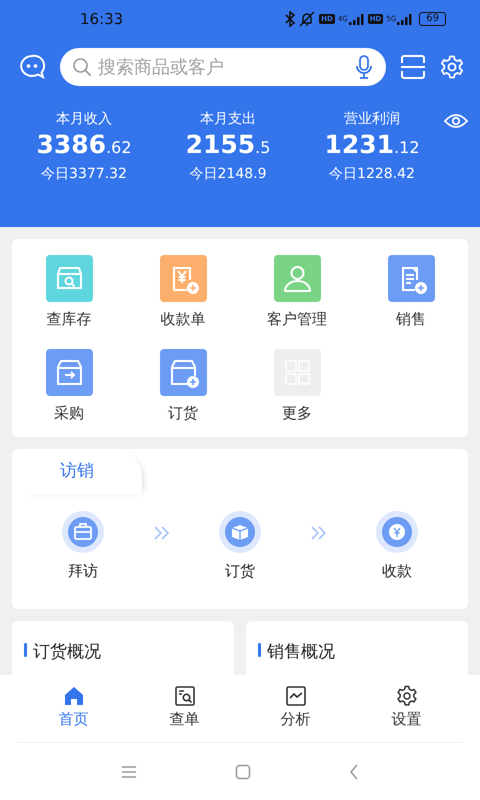 The width and height of the screenshot is (480, 800). What do you see at coordinates (228, 119) in the screenshot?
I see `stat-label: 本月支出` at bounding box center [228, 119].